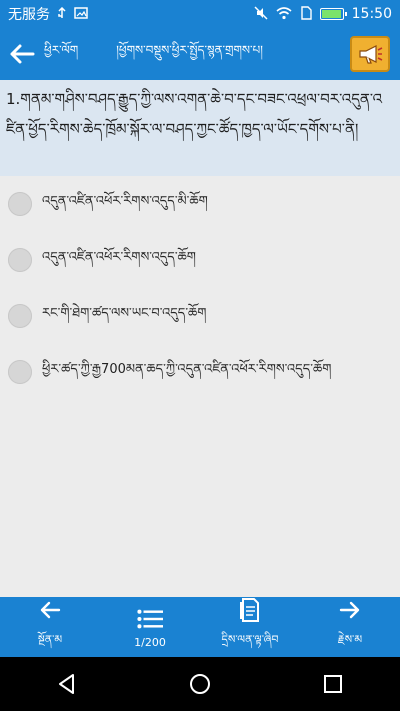 This screenshot has width=400, height=711. Describe the element at coordinates (250, 639) in the screenshot. I see `answer-check-label: དྲིས་ལན་ལྟ་ཞིབ` at that location.